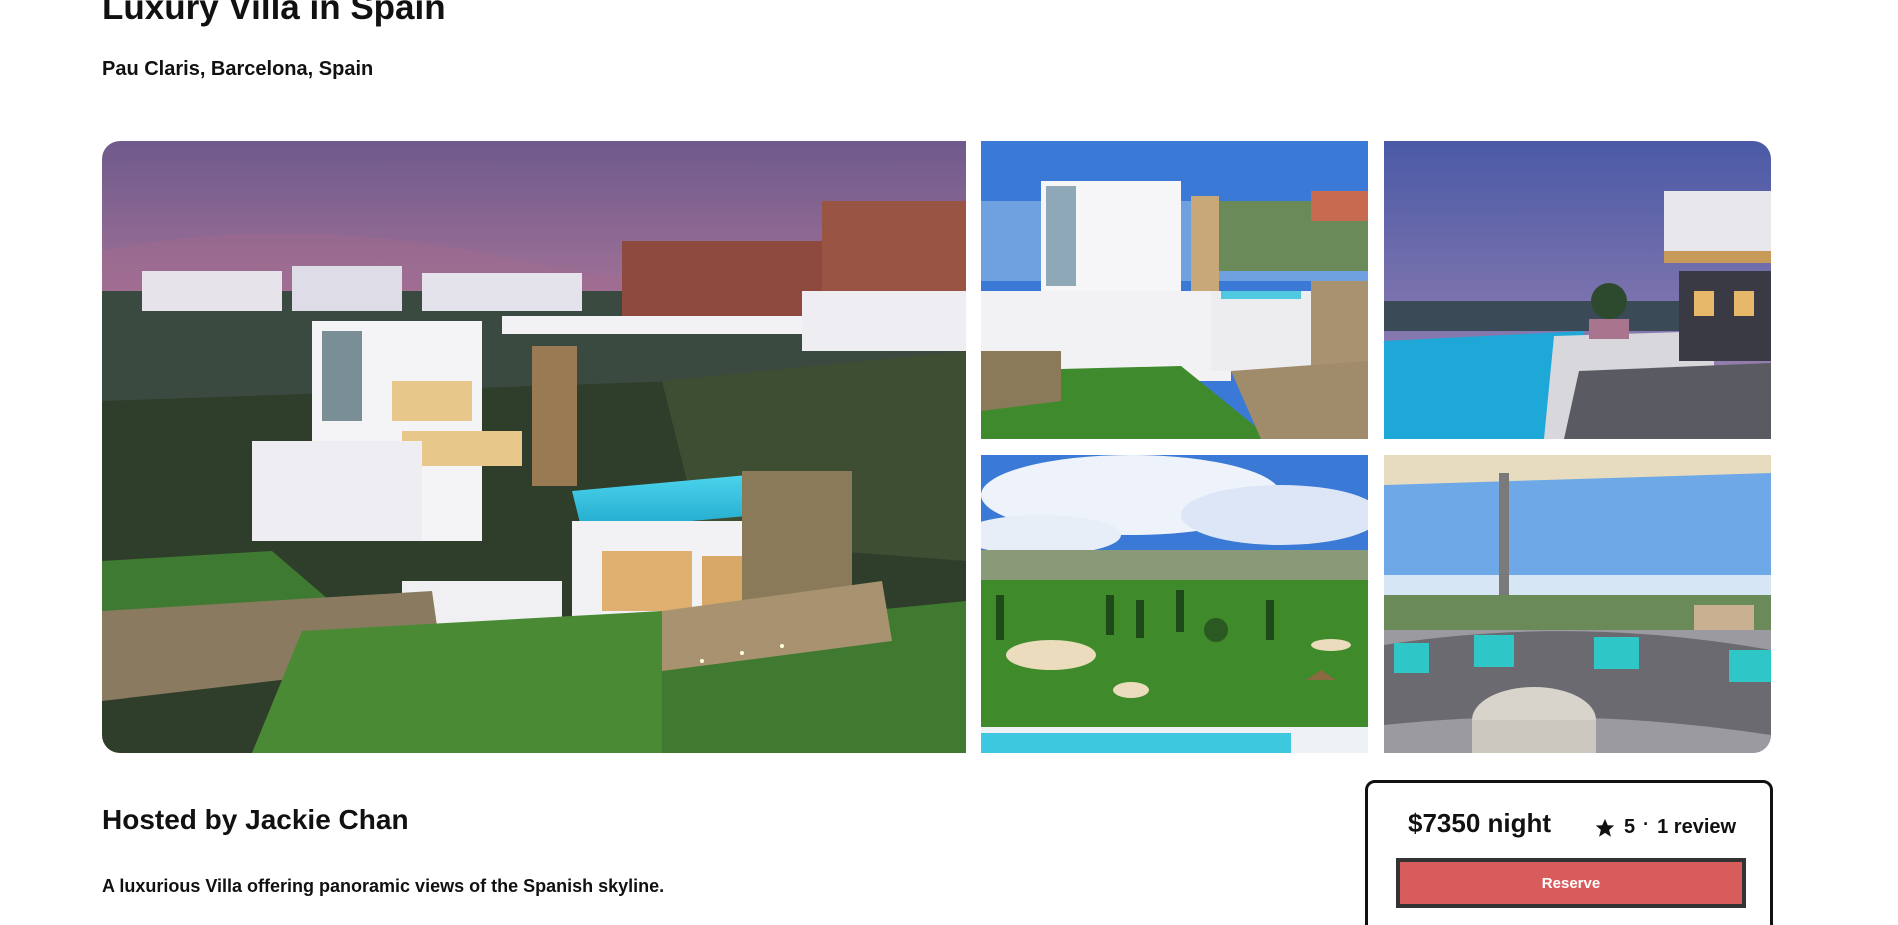 The height and width of the screenshot is (925, 1898). What do you see at coordinates (238, 69) in the screenshot?
I see `listing-location: Pau Claris, Barcelona, Spain` at bounding box center [238, 69].